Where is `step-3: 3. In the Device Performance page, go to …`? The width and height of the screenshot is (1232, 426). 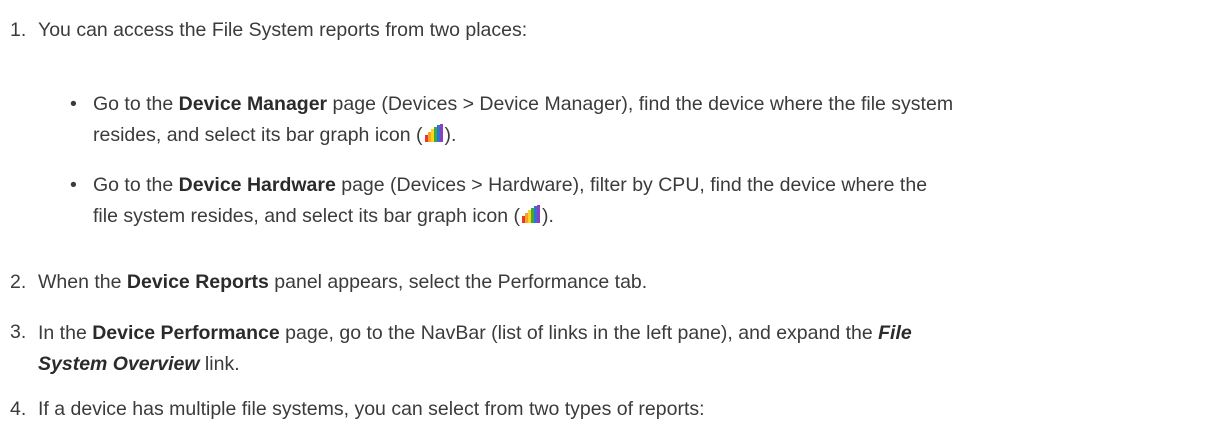 step-3: 3. In the Device Performance page, go to … is located at coordinates (614, 349).